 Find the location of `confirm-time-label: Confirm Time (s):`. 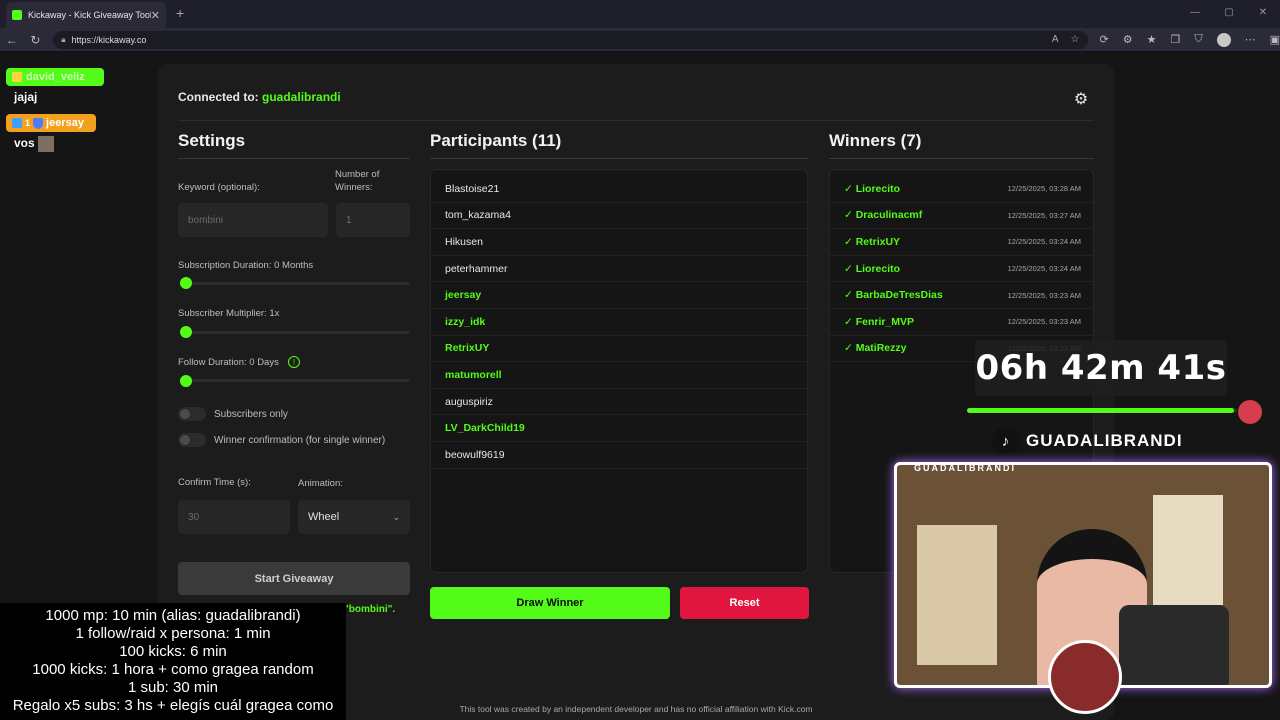

confirm-time-label: Confirm Time (s): is located at coordinates (214, 482).